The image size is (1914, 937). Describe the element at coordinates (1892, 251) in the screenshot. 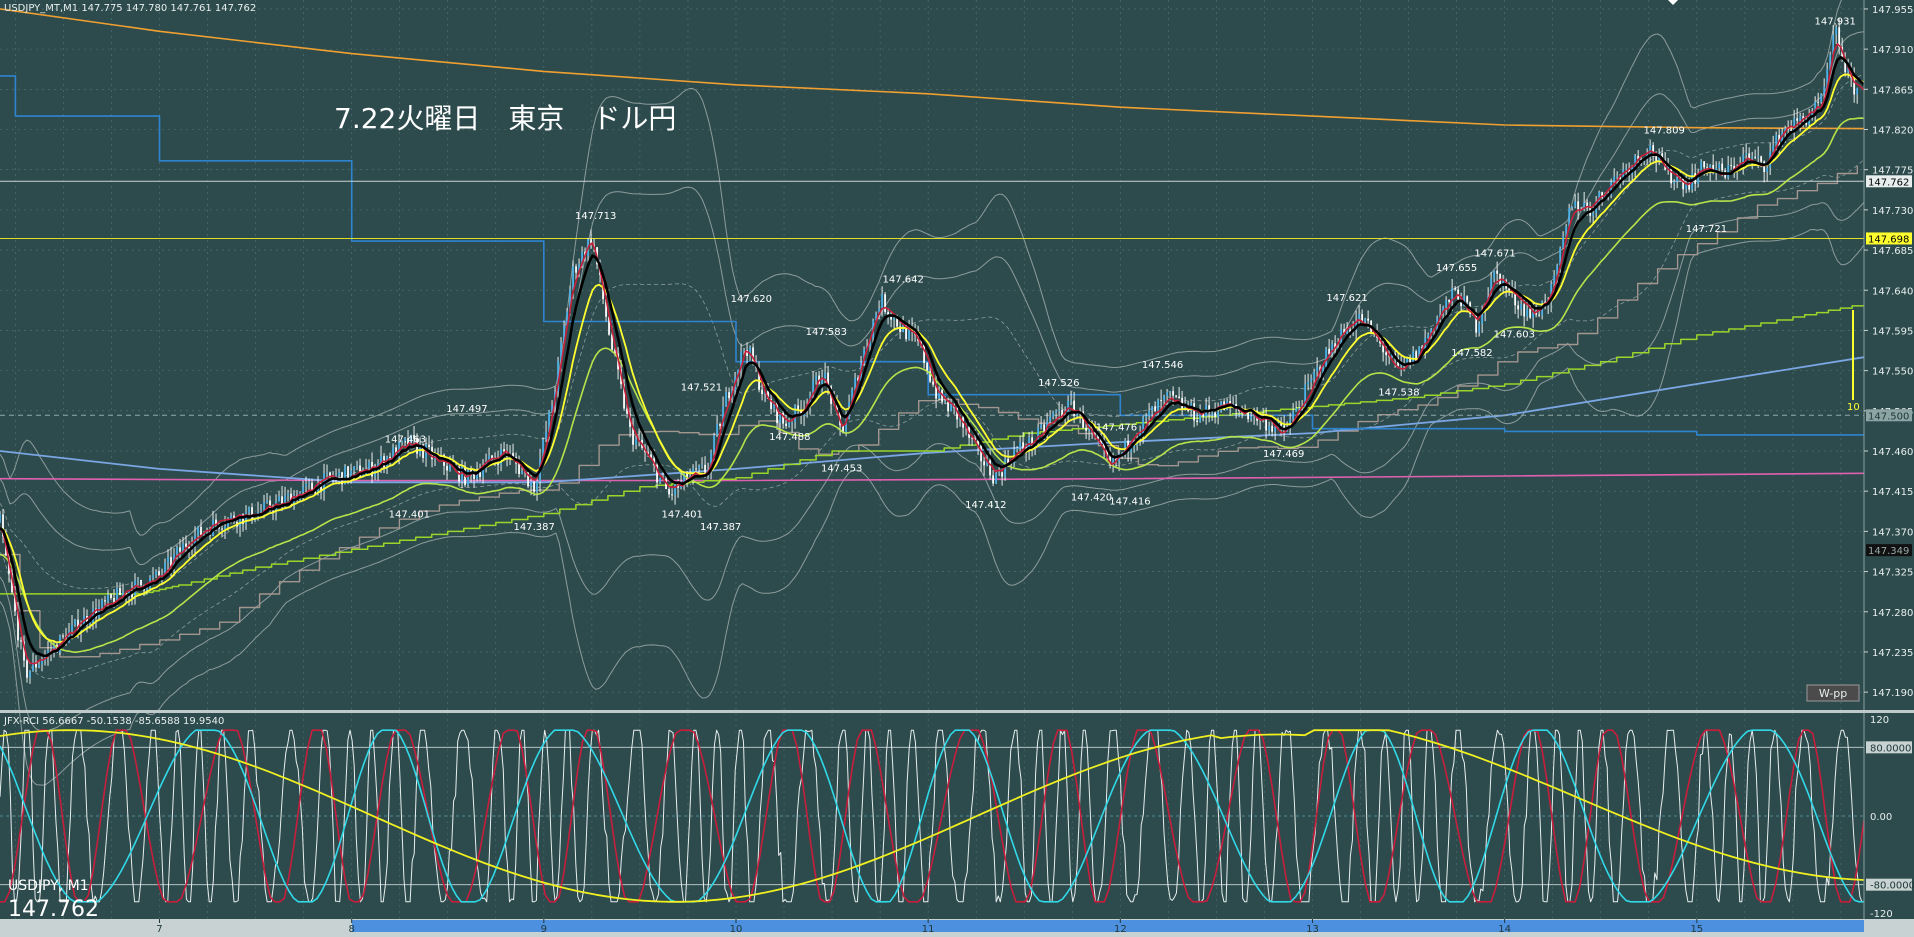

I see `price-tick-label: 147.685` at that location.